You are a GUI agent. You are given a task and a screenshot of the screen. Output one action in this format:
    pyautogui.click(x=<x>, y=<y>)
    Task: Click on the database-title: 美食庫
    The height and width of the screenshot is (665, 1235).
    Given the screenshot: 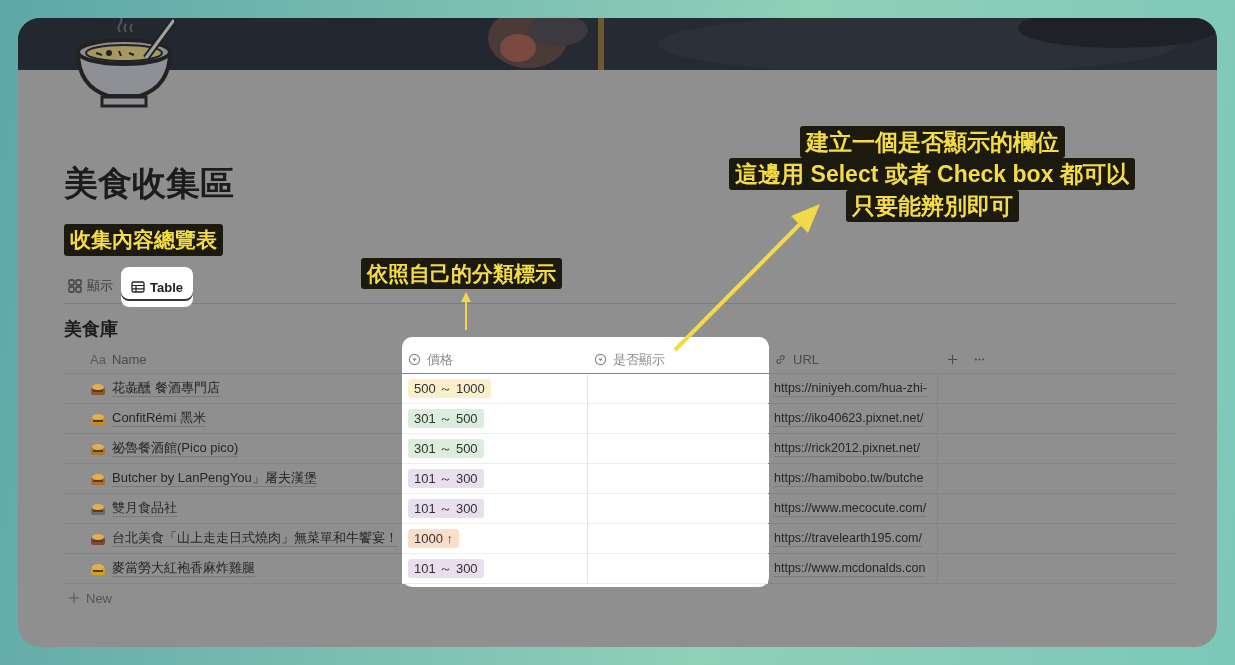 What is the action you would take?
    pyautogui.click(x=91, y=329)
    